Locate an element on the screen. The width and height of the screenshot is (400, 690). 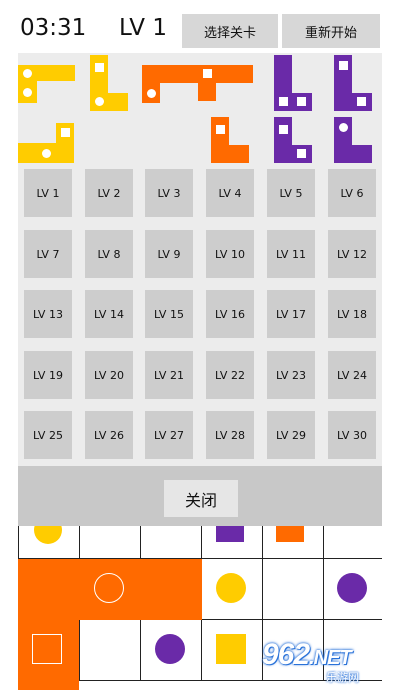
yellow-circle-target is located at coordinates (231, 588).